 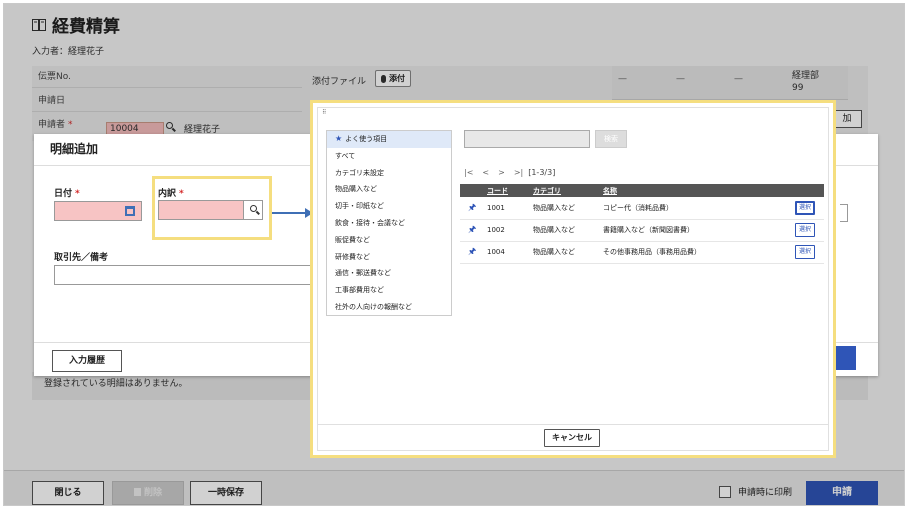 What do you see at coordinates (472, 190) in the screenshot?
I see `pin-column-header` at bounding box center [472, 190].